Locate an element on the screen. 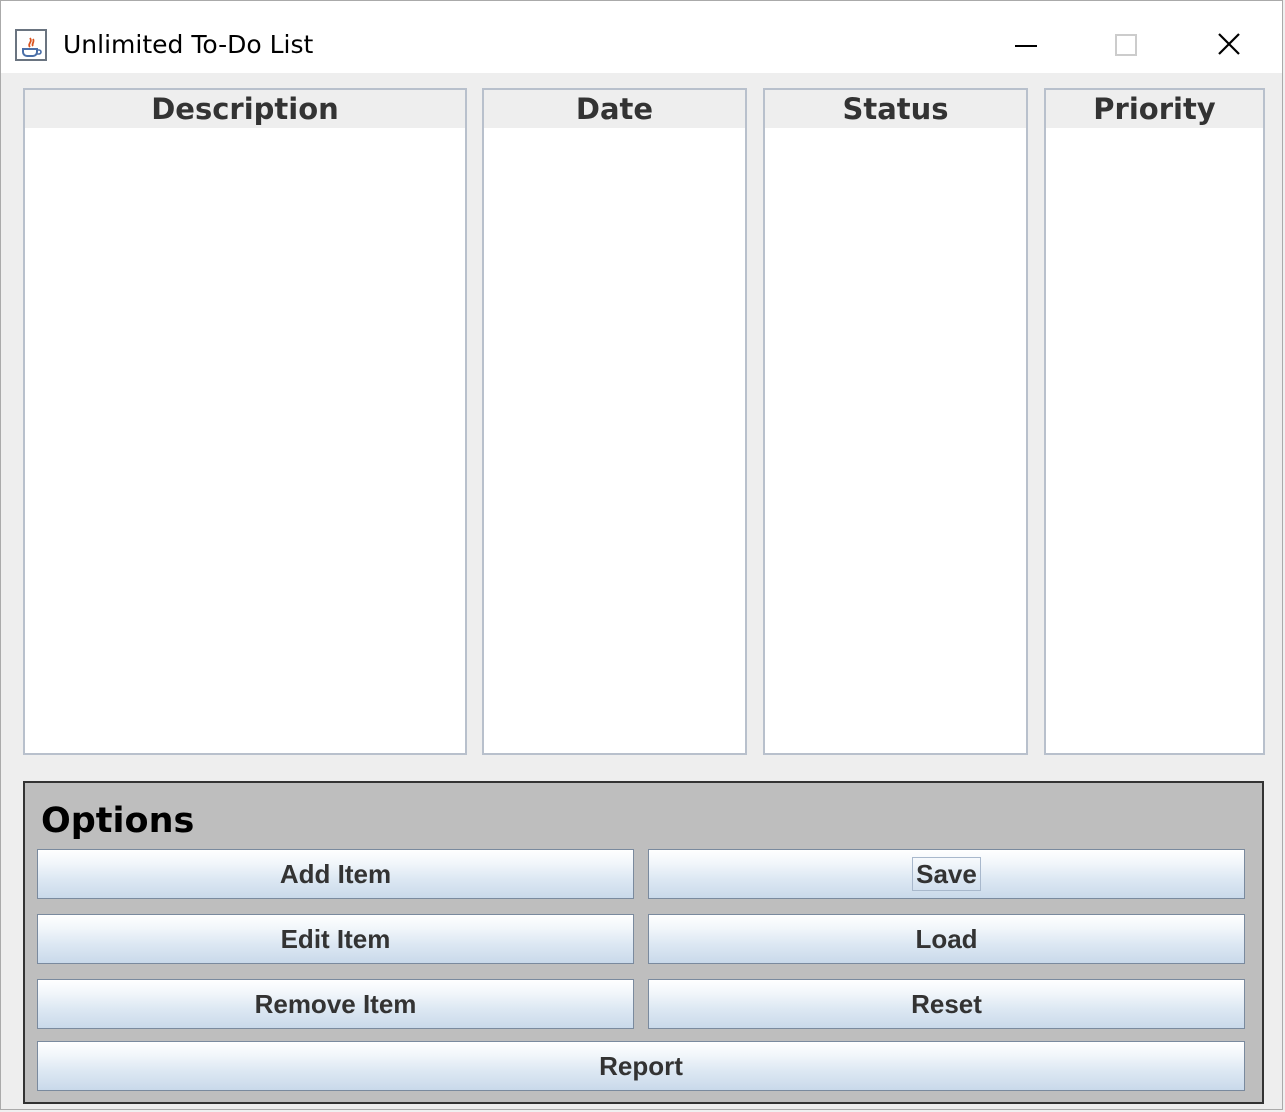 The image size is (1285, 1112). maximize-icon is located at coordinates (1126, 45).